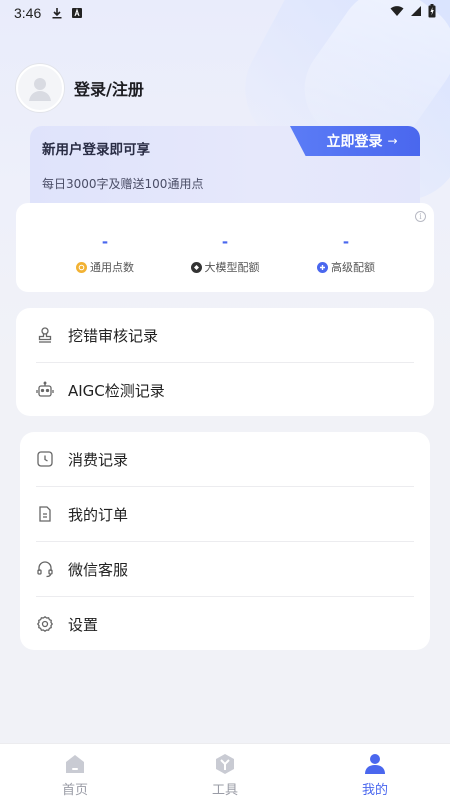  I want to click on headset-icon, so click(45, 569).